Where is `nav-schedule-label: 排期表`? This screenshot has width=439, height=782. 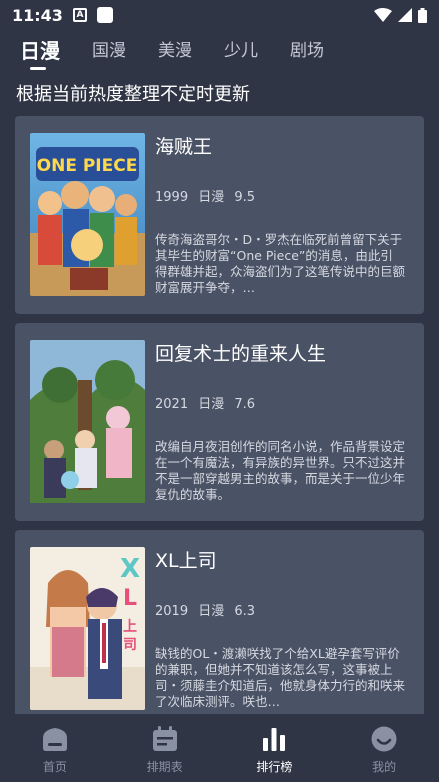 nav-schedule-label: 排期表 is located at coordinates (164, 767).